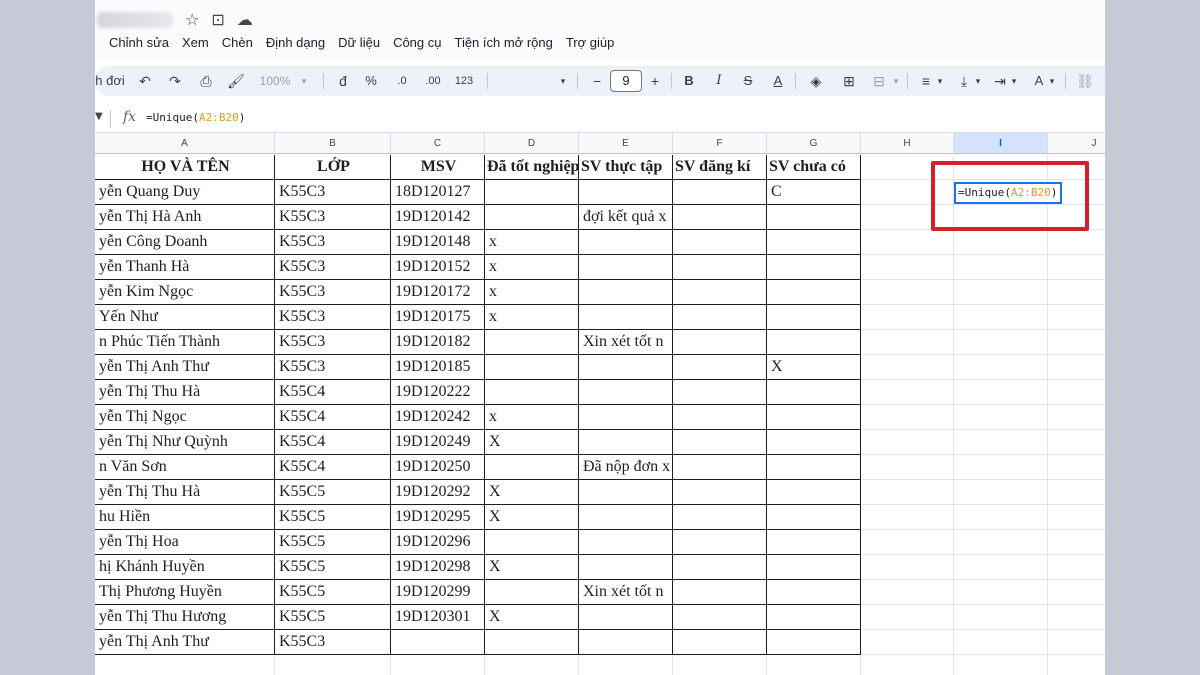  Describe the element at coordinates (185, 167) in the screenshot. I see `header-cell: HỌ VÀ TÊN` at that location.